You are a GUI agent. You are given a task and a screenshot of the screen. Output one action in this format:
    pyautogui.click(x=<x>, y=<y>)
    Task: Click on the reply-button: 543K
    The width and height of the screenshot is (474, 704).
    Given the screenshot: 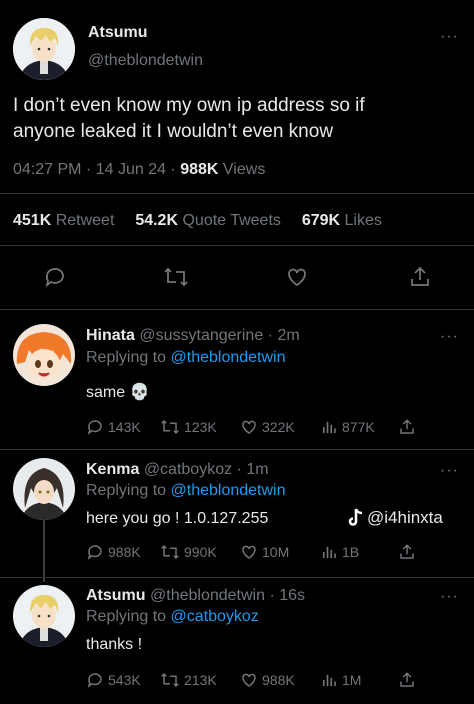 What is the action you would take?
    pyautogui.click(x=113, y=680)
    